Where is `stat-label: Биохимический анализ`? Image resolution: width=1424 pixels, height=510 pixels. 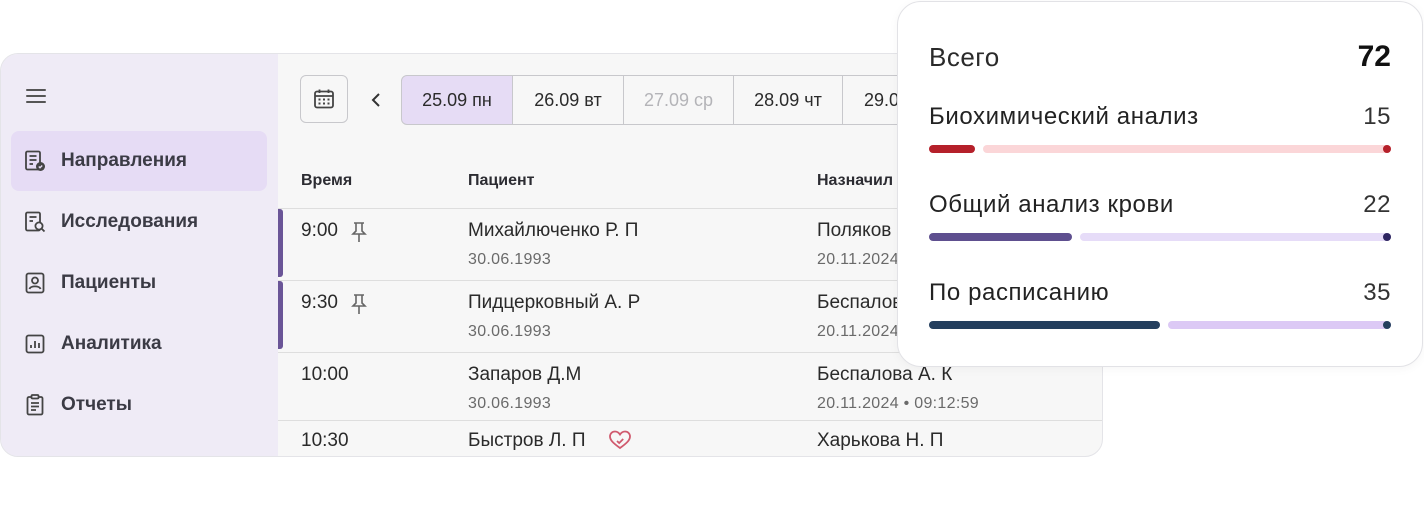
stat-label: Биохимический анализ is located at coordinates (1064, 116).